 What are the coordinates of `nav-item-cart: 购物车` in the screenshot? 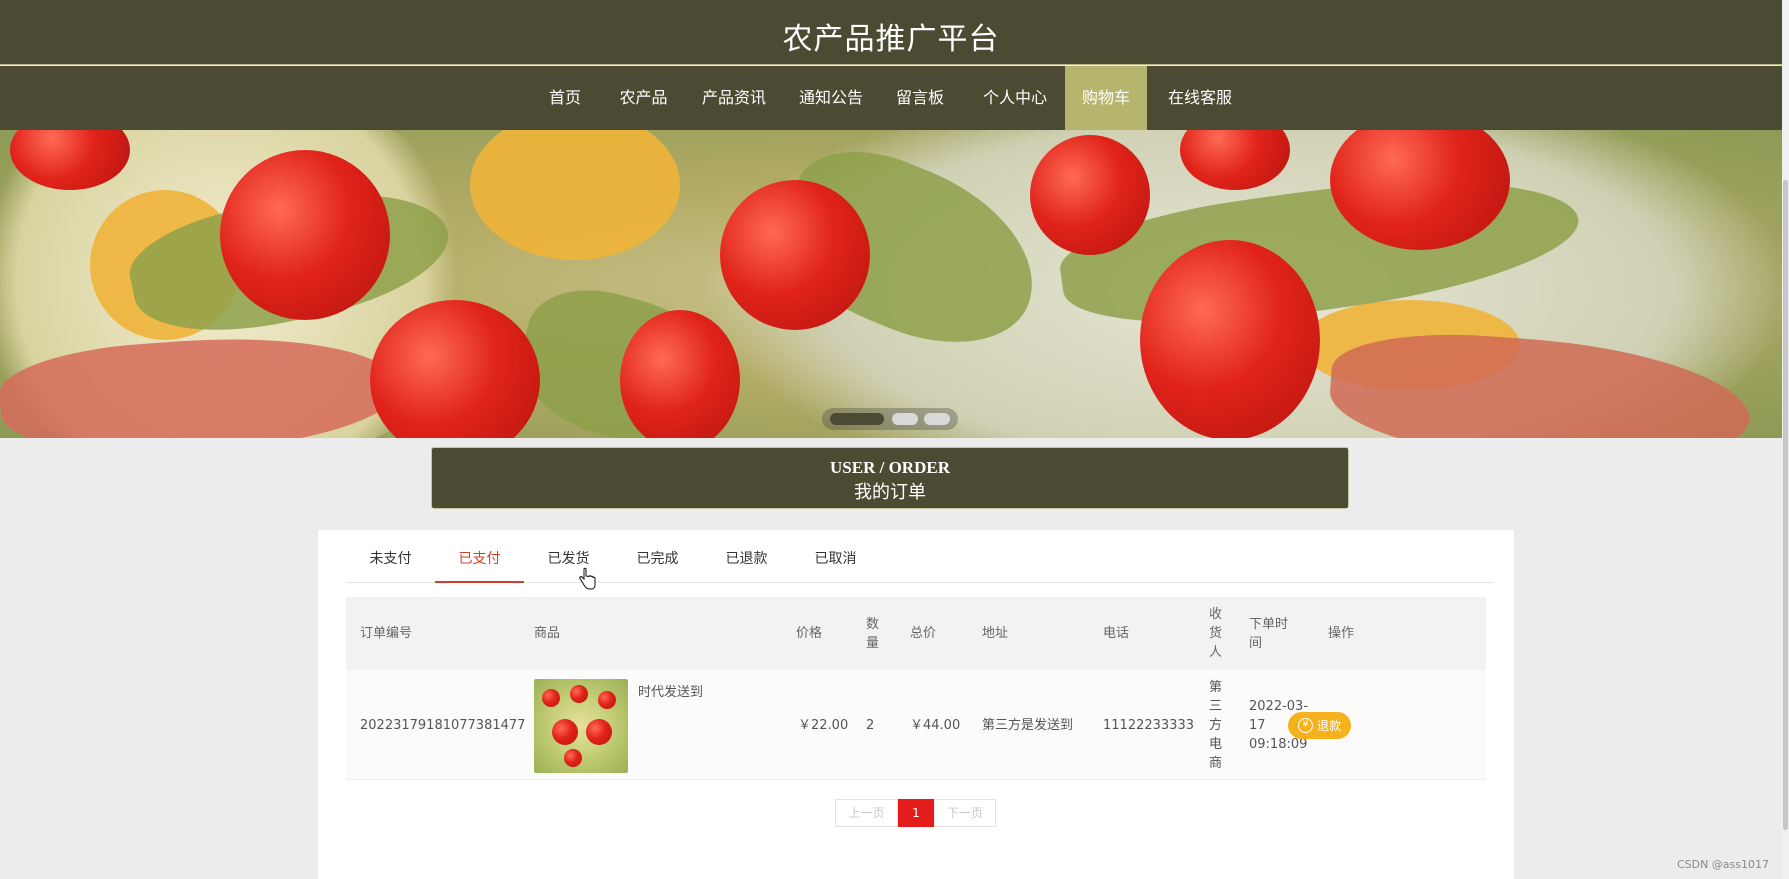 It's located at (1106, 98).